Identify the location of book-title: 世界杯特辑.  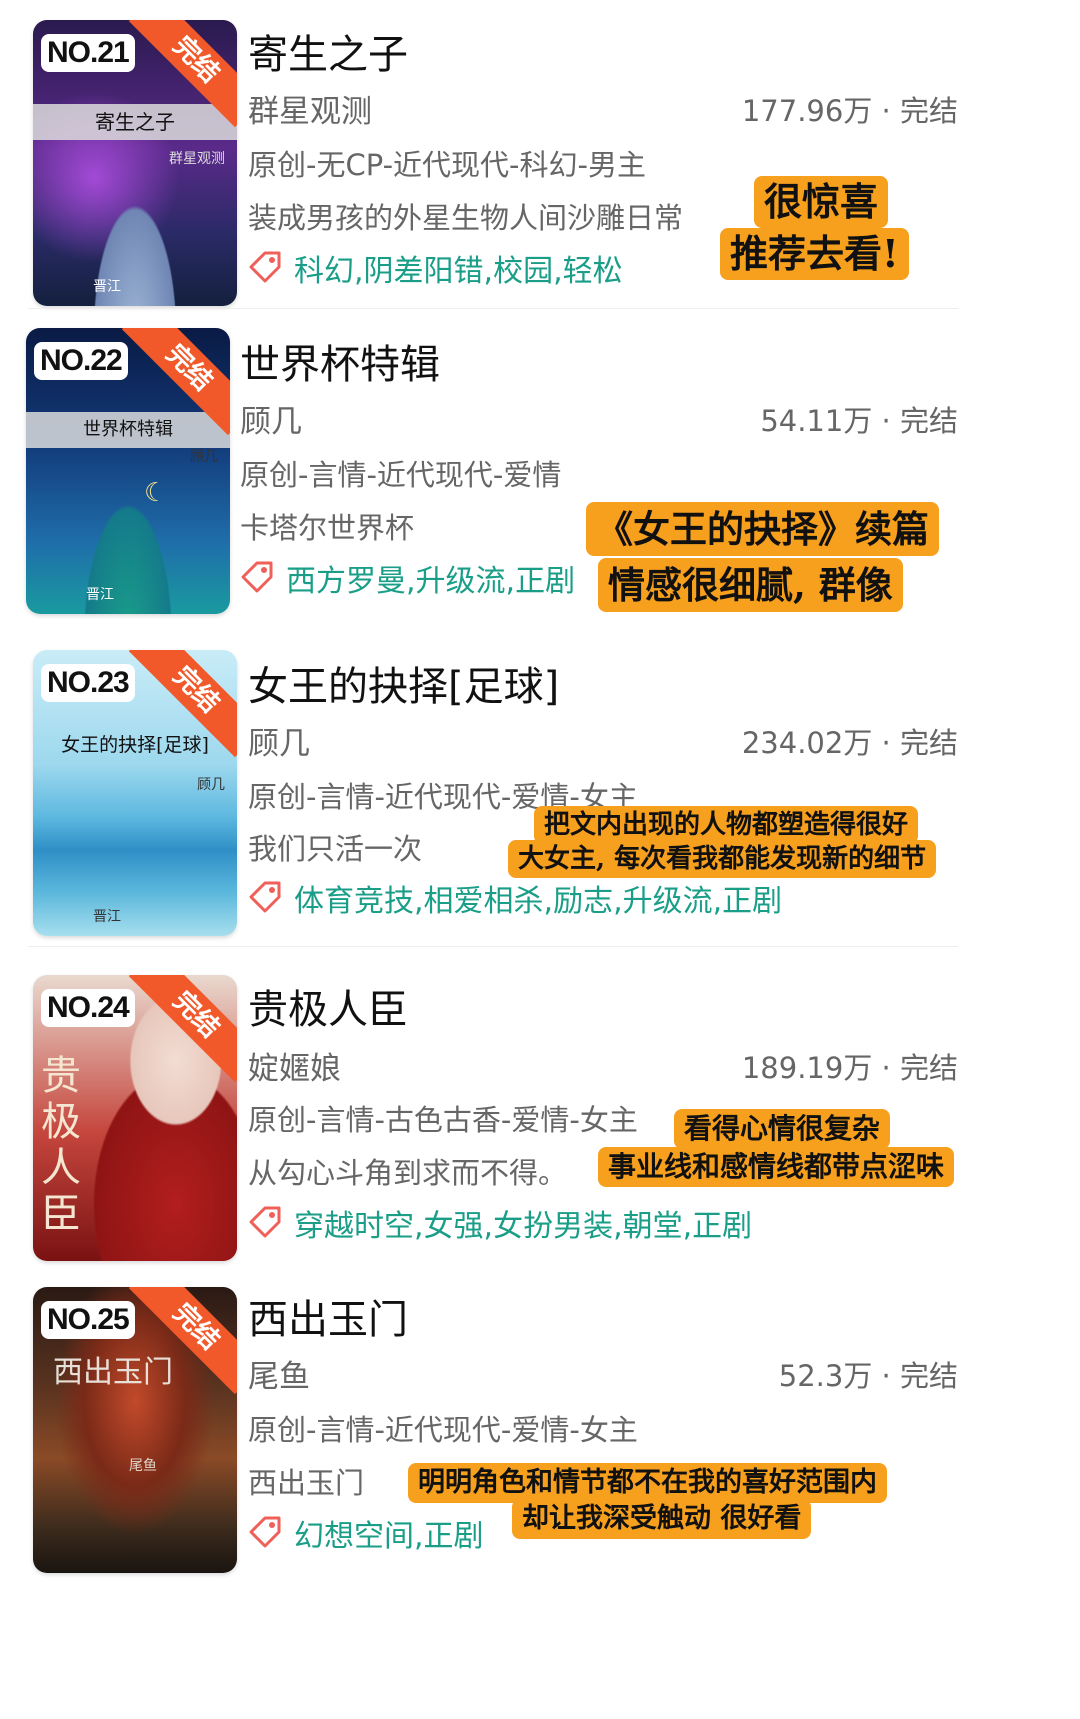
(340, 361).